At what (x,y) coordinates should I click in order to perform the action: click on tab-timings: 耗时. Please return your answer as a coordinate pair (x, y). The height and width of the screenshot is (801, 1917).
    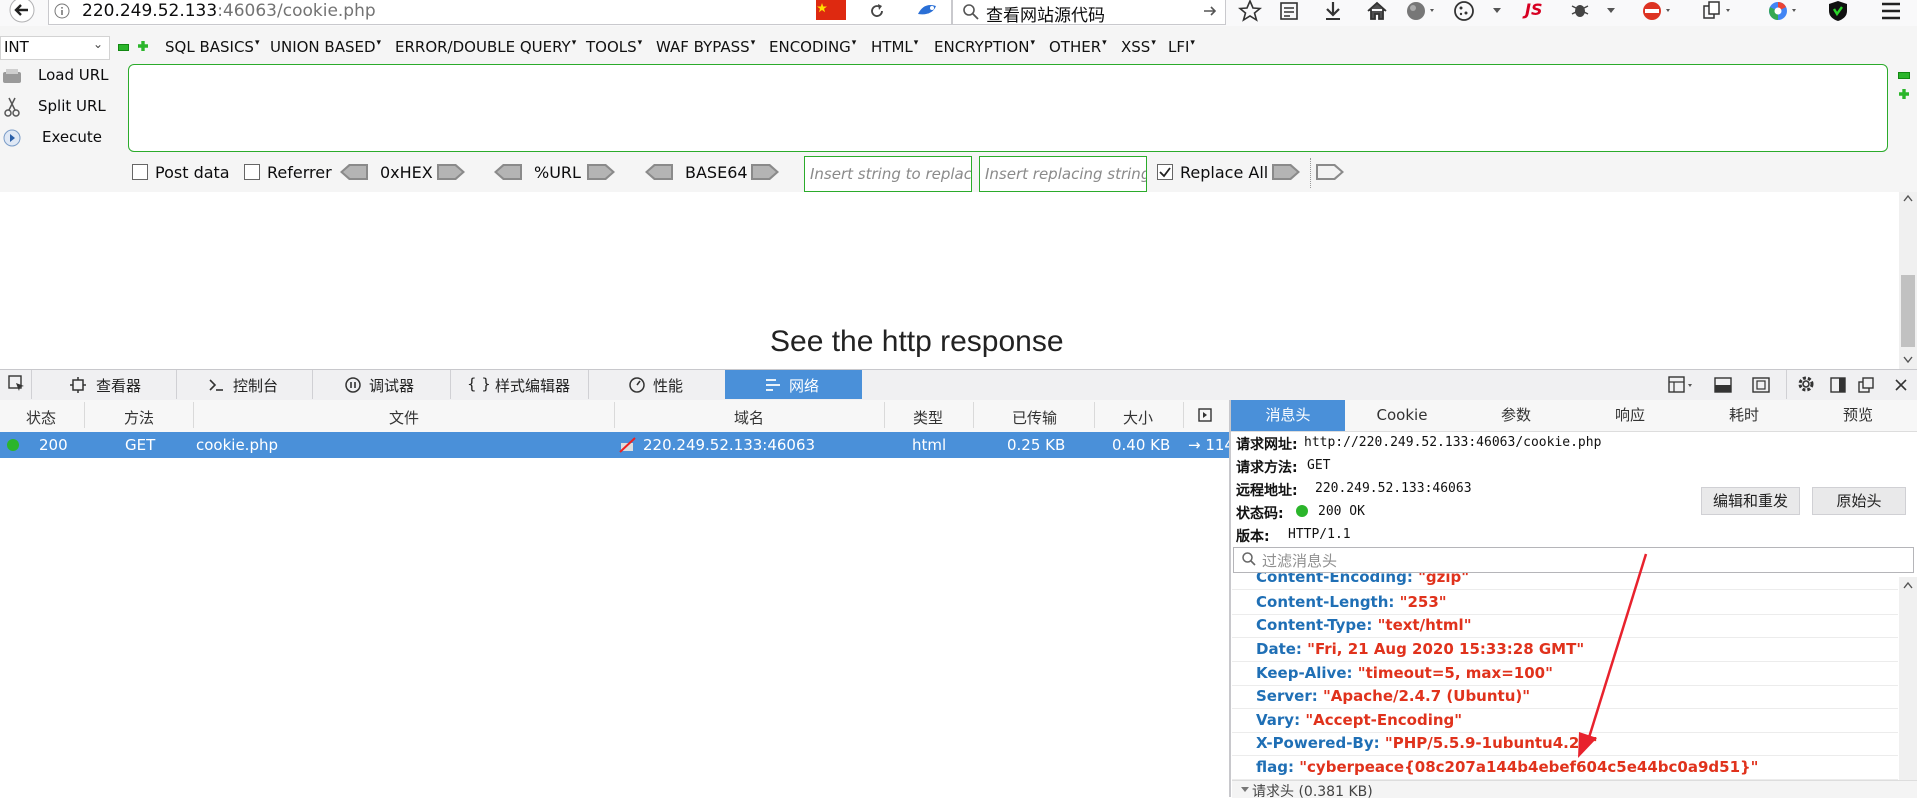
    Looking at the image, I should click on (1744, 415).